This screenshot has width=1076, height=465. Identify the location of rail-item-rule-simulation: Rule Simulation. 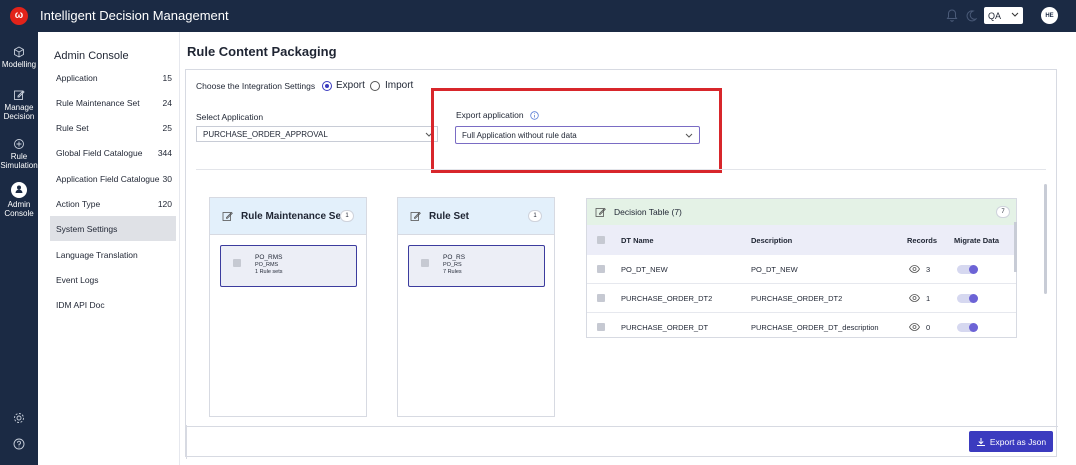
(19, 154).